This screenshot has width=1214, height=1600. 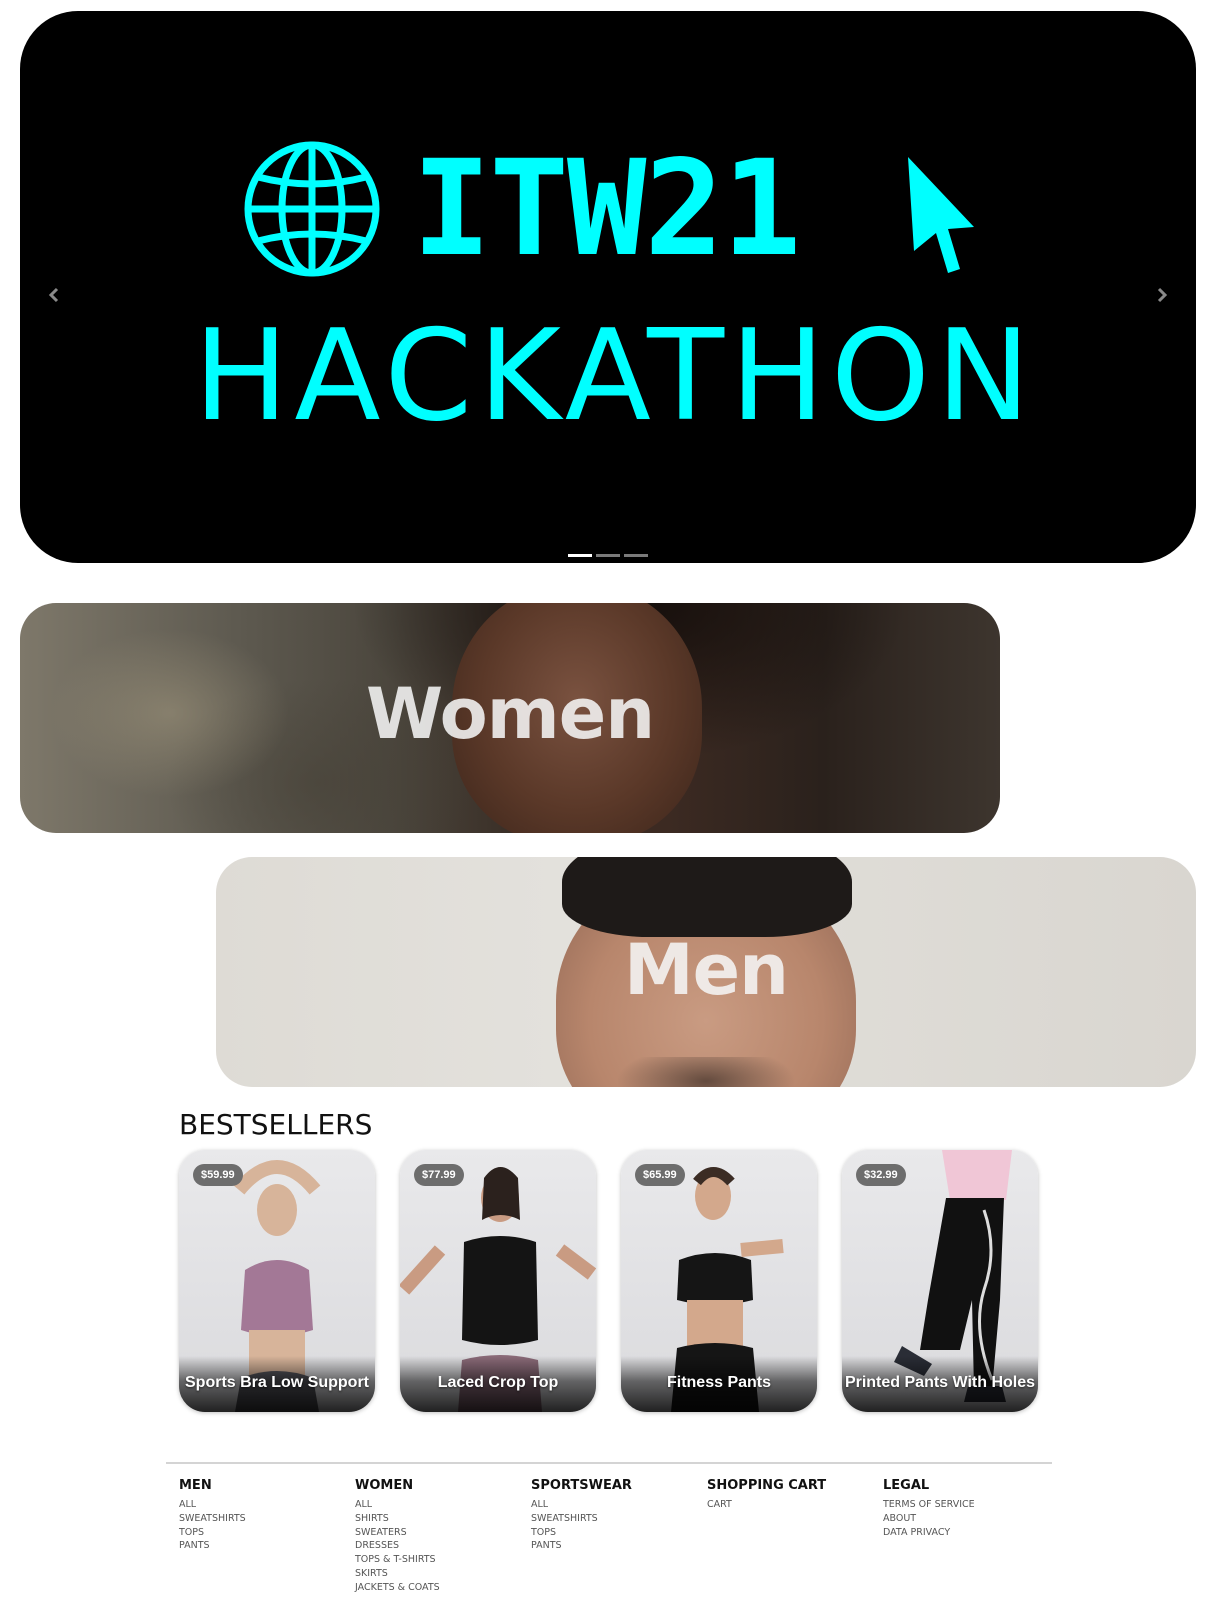 What do you see at coordinates (660, 1175) in the screenshot?
I see `price-badge: $65.99` at bounding box center [660, 1175].